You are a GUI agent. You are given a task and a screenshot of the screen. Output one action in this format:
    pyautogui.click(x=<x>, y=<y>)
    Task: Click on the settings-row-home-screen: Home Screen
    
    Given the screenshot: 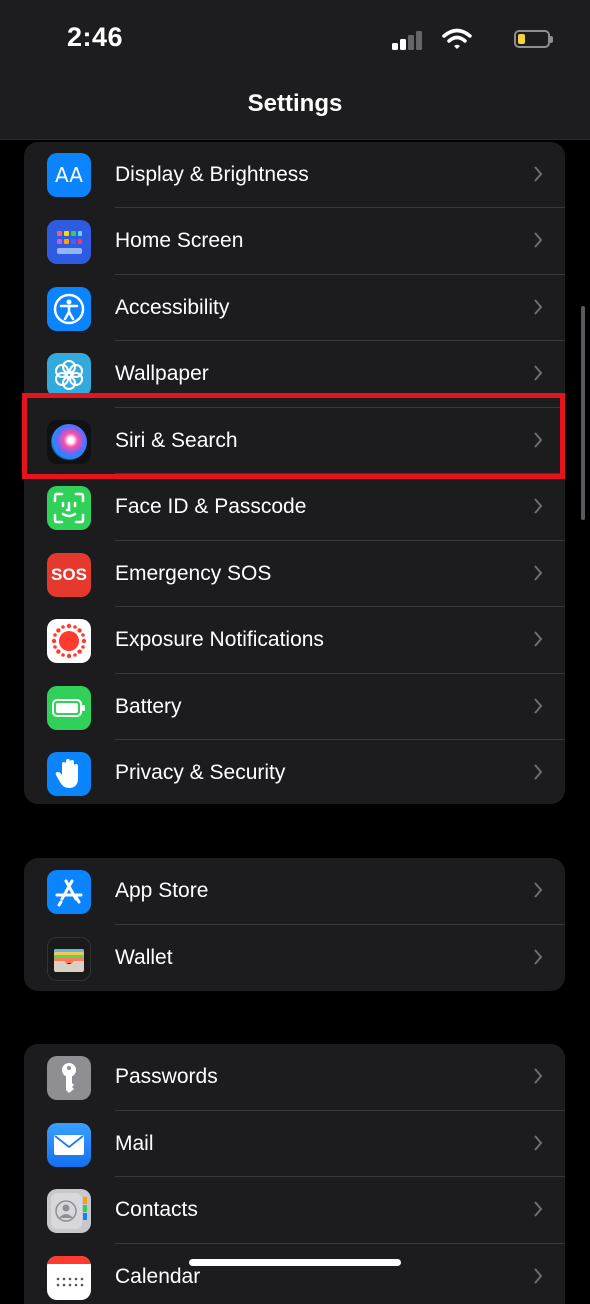 What is the action you would take?
    pyautogui.click(x=294, y=241)
    